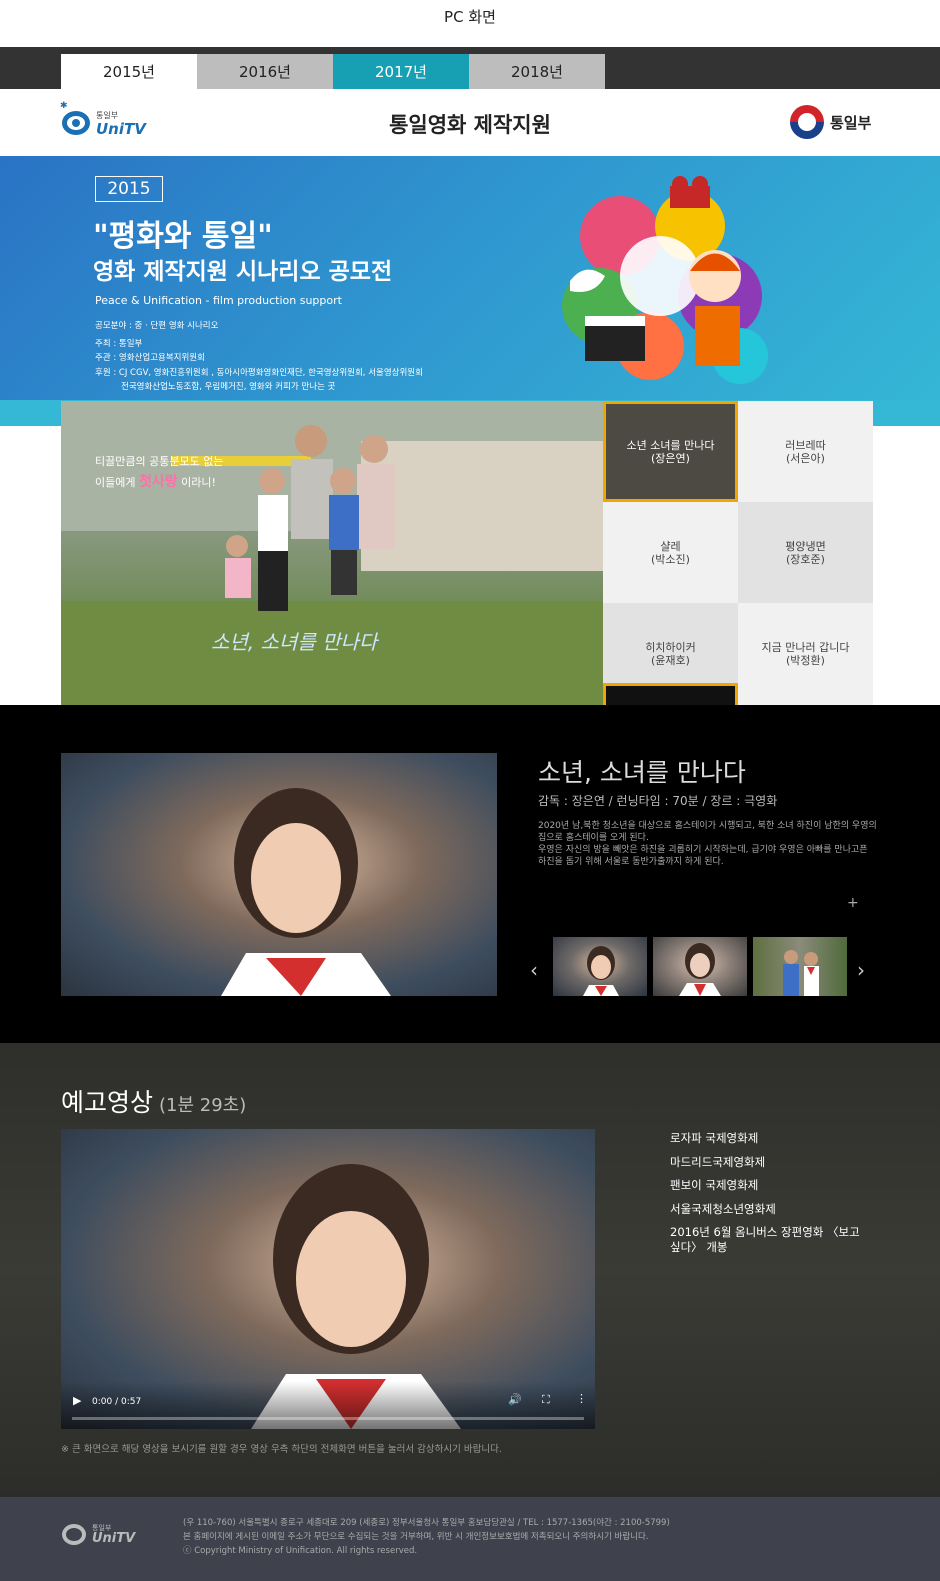 The image size is (940, 1581). Describe the element at coordinates (665, 280) in the screenshot. I see `hero-illustration` at that location.